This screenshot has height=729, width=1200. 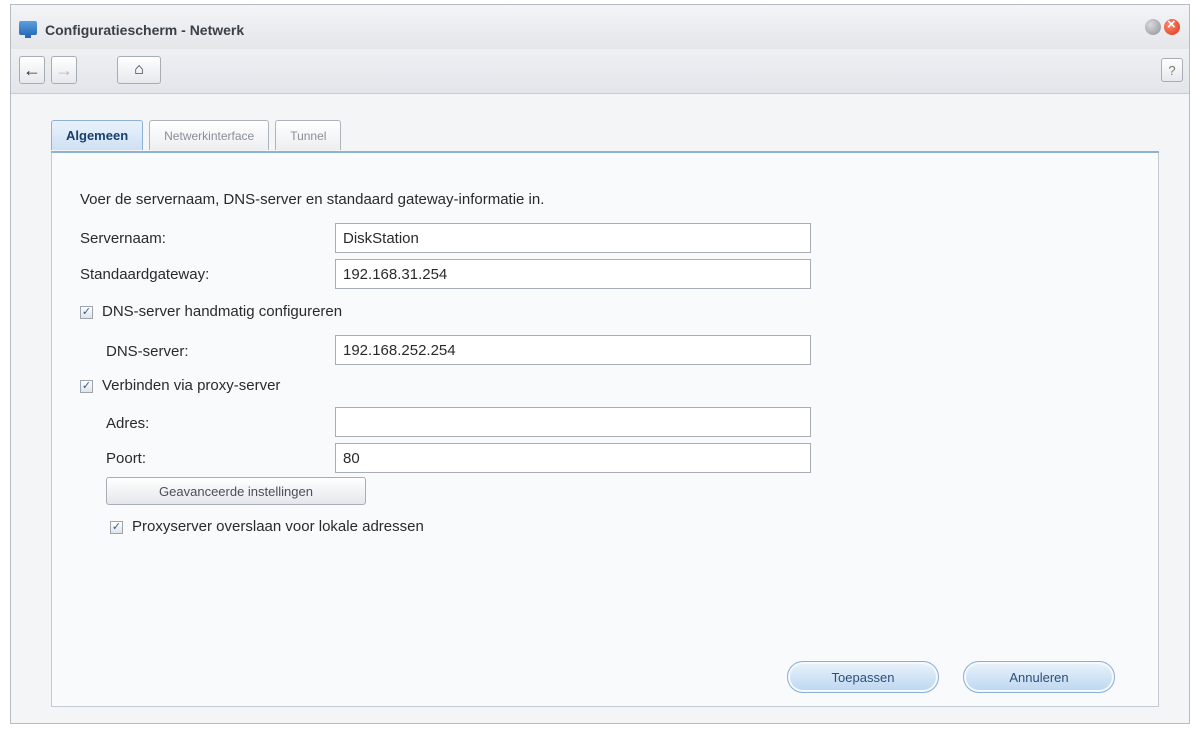 What do you see at coordinates (236, 491) in the screenshot?
I see `advanced-settings-button: Geavanceerde instellingen` at bounding box center [236, 491].